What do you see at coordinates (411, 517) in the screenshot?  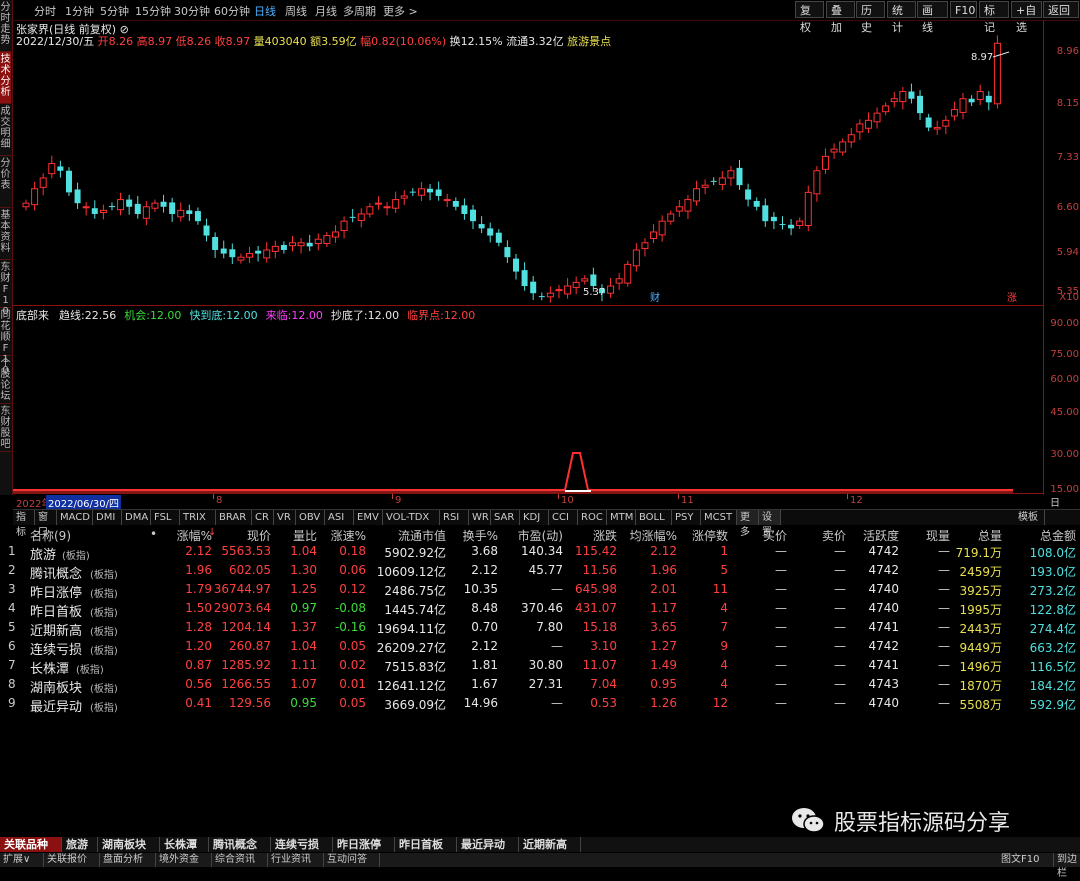 I see `indicator-tab-13: VOL-TDX` at bounding box center [411, 517].